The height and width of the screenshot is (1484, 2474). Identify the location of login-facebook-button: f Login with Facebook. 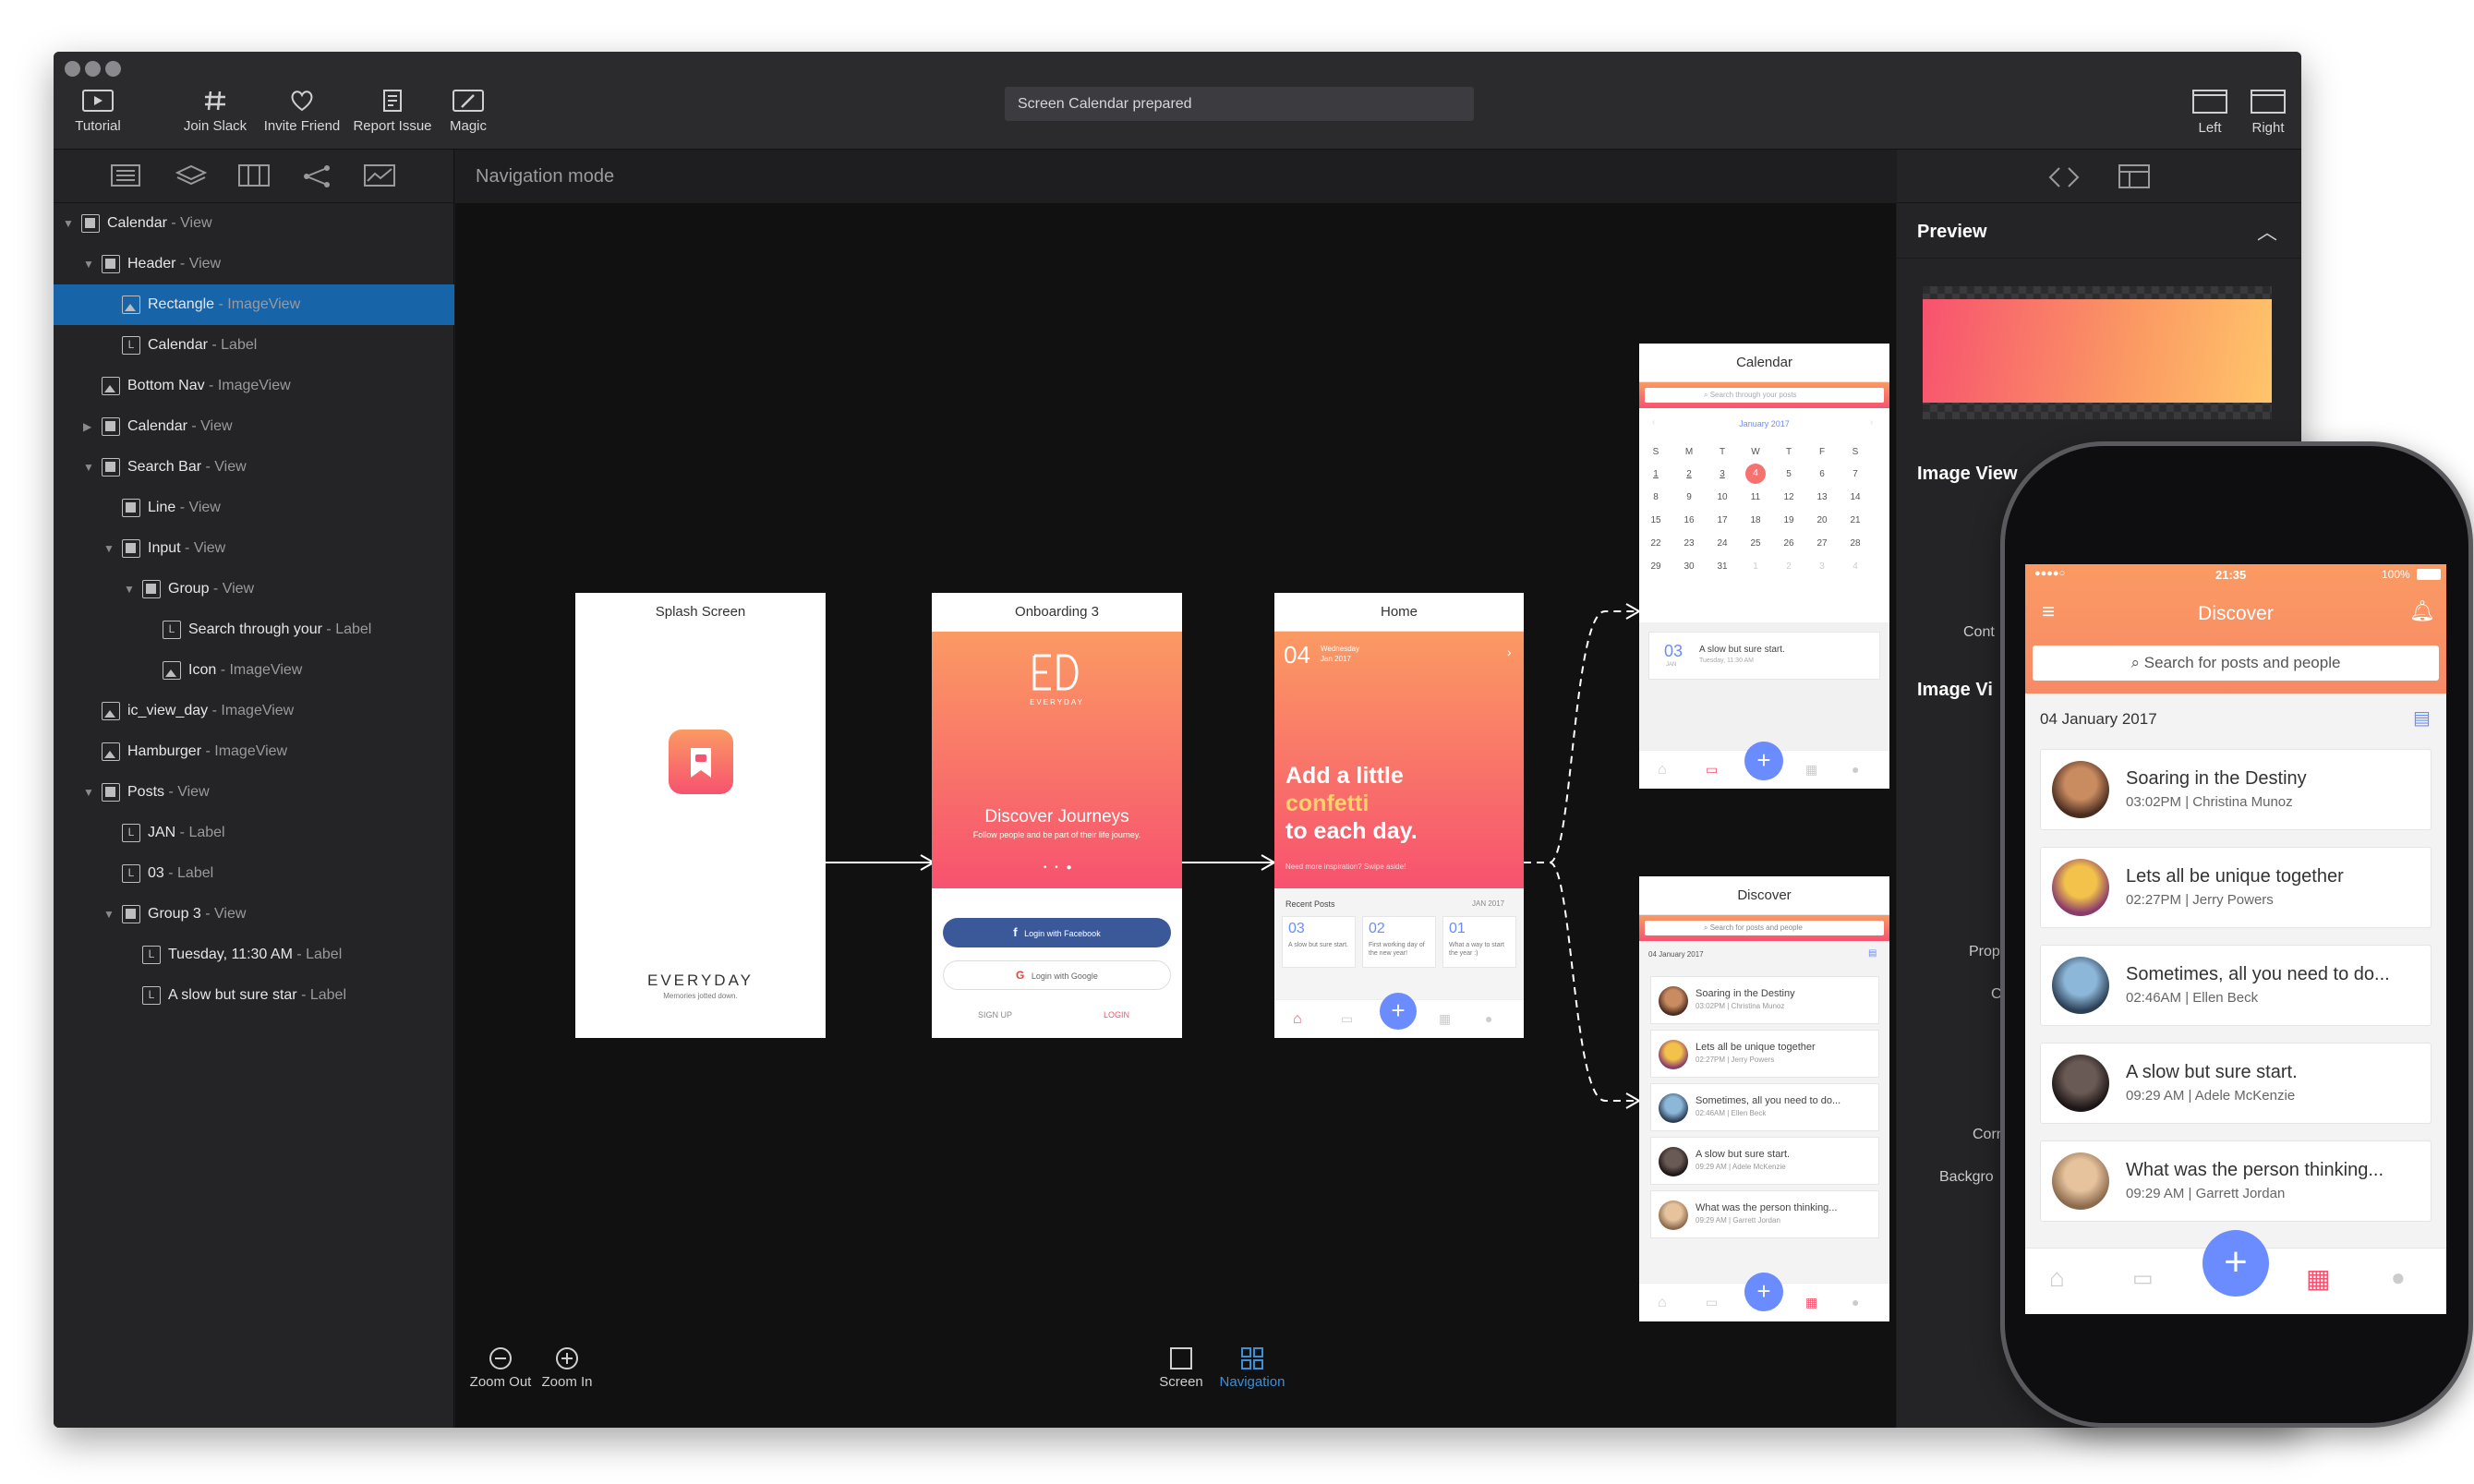
(1057, 932).